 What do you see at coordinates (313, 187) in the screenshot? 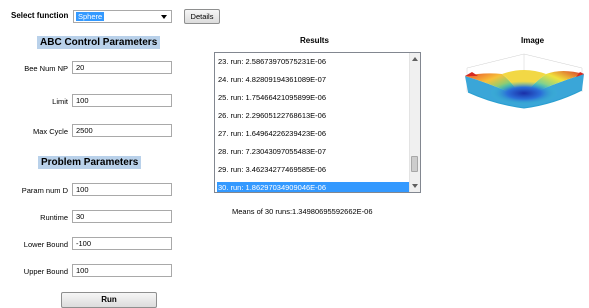
I see `list-item-selected: 30. run: 1.86297034909046E-06` at bounding box center [313, 187].